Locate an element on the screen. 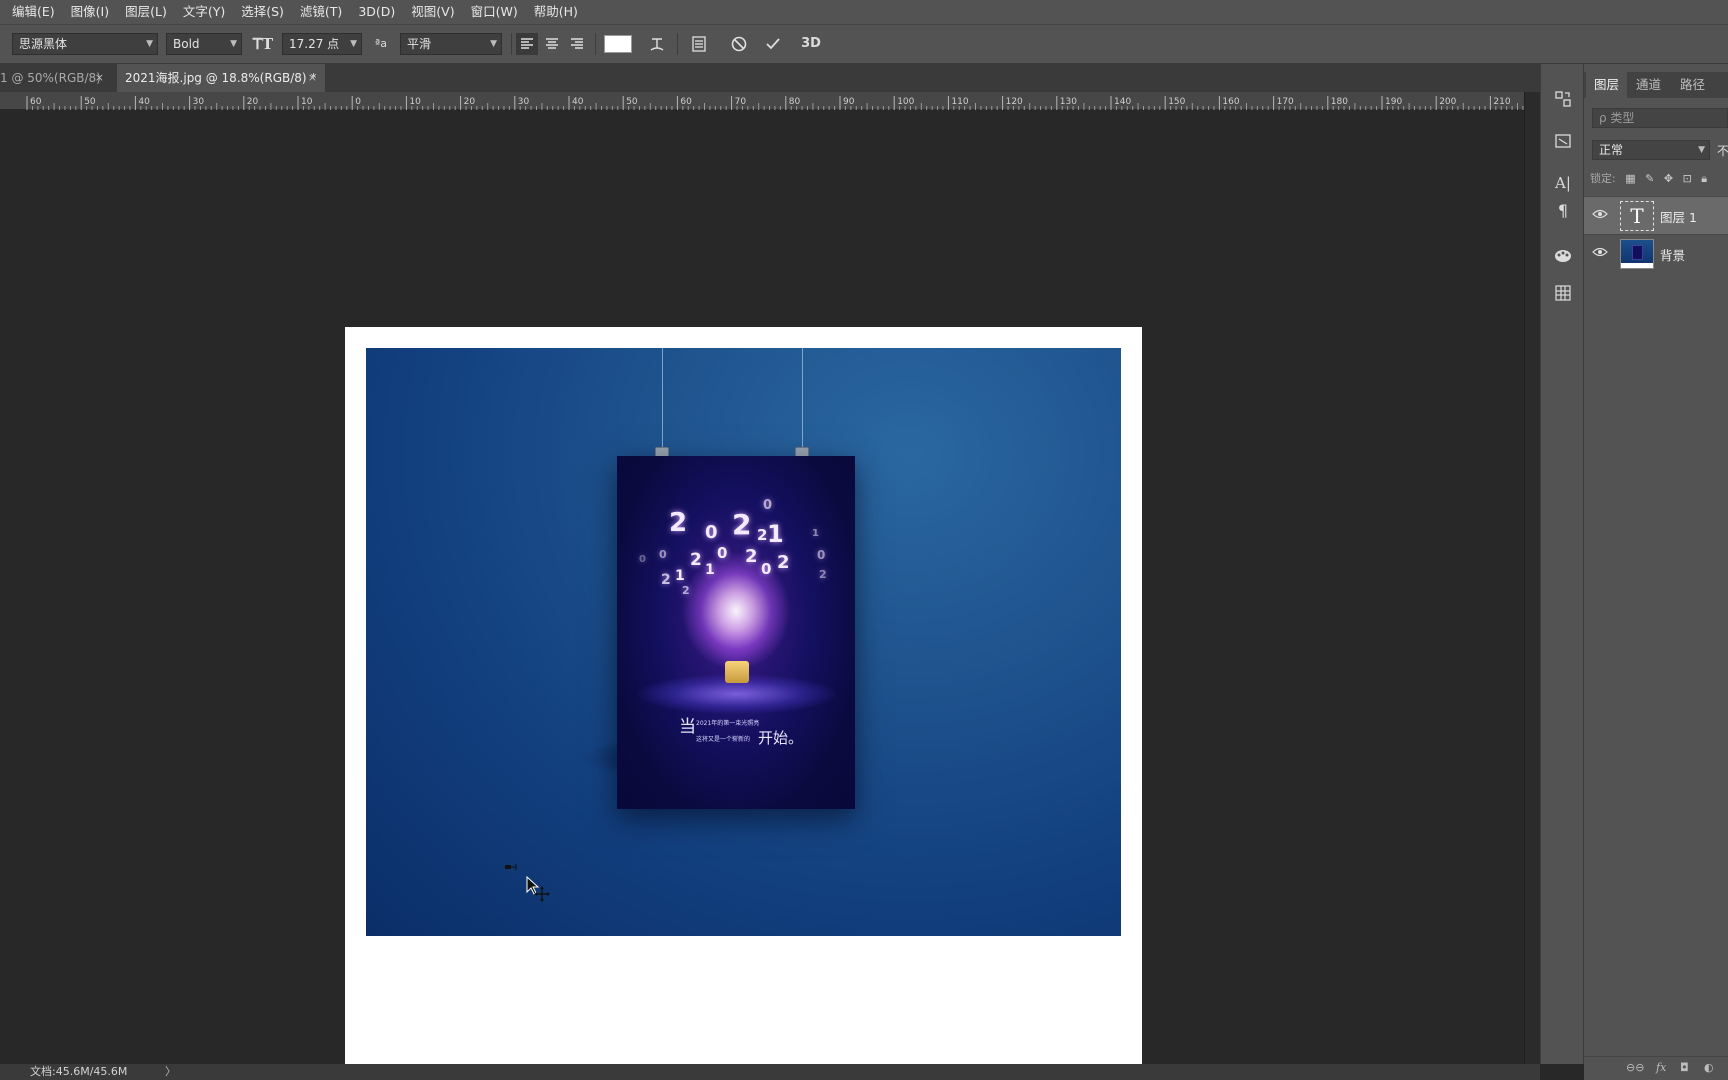 The image size is (1728, 1080). 3d-button: 3D is located at coordinates (811, 44).